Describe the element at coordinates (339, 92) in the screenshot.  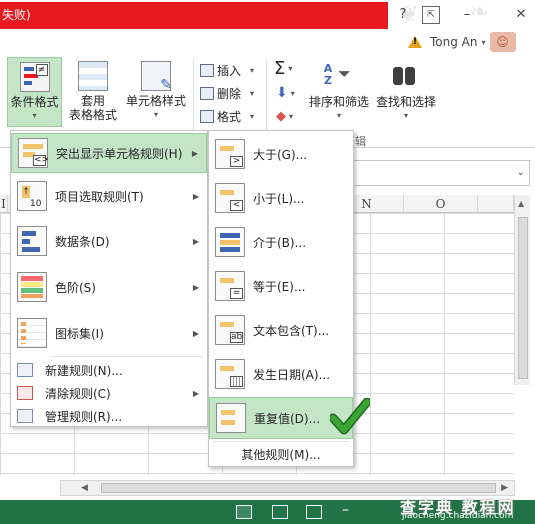
I see `sort-filter-button: AZ ⏷ 排序和筛选 ▾` at that location.